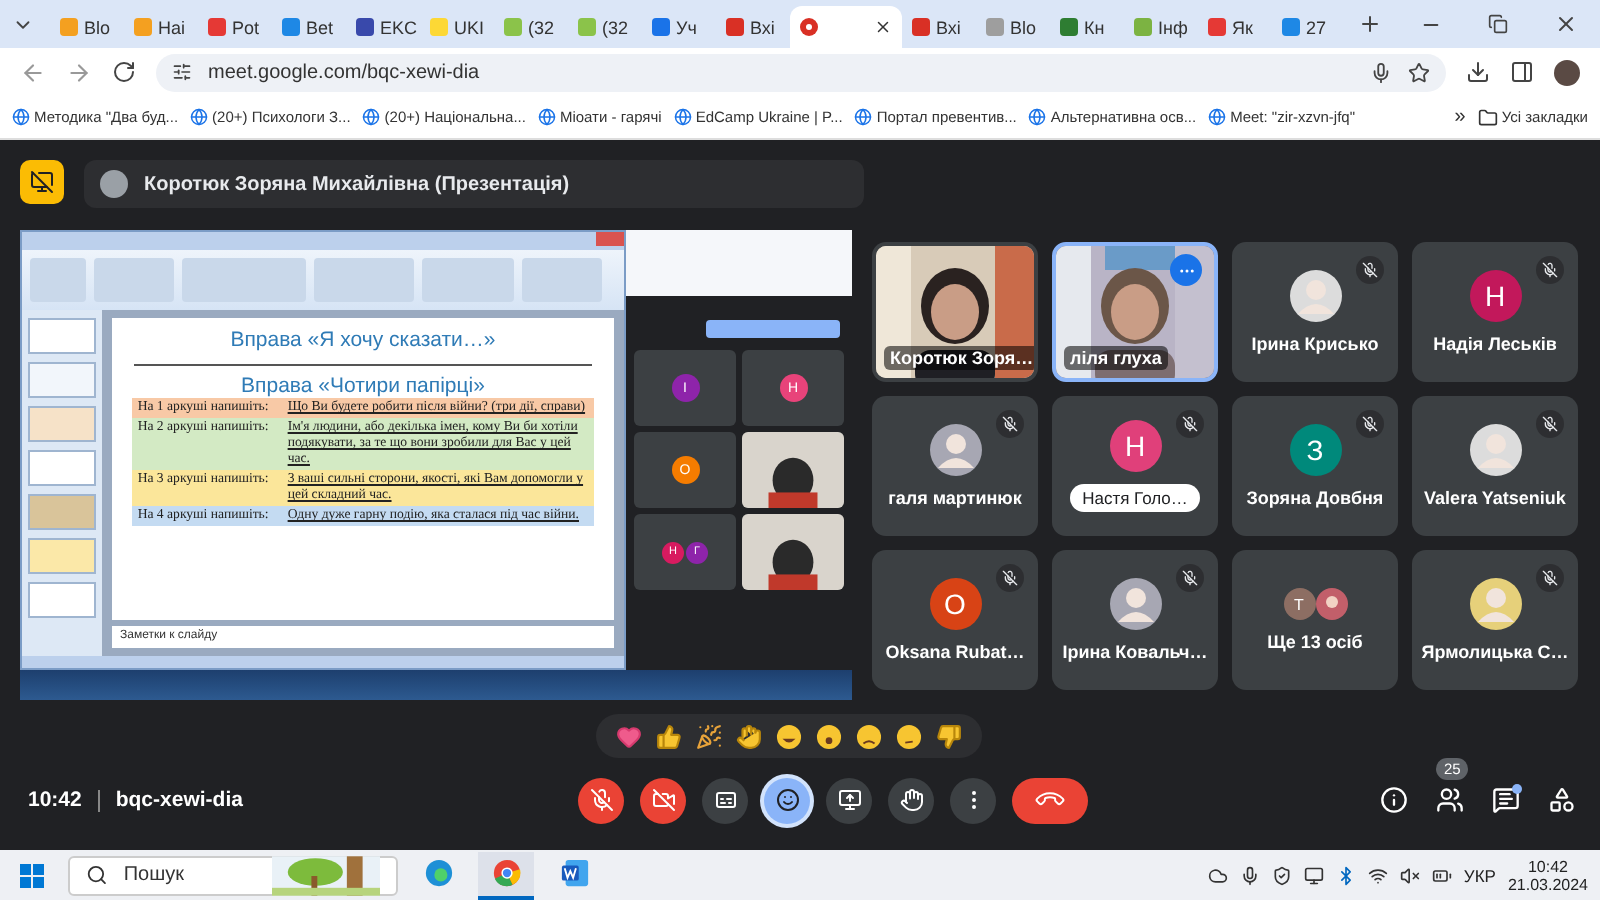 Image resolution: width=1600 pixels, height=900 pixels. Describe the element at coordinates (1087, 27) in the screenshot. I see `browser-tab: Кн` at that location.